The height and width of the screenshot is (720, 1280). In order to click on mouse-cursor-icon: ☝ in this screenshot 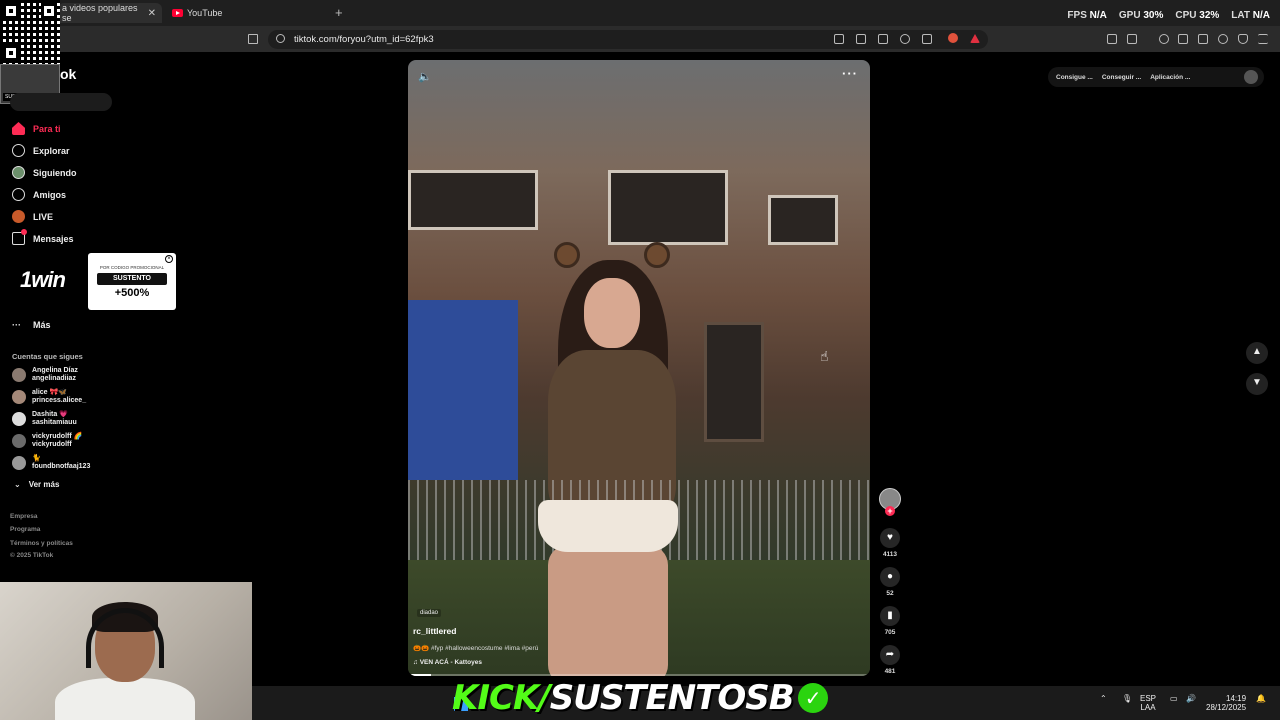, I will do `click(824, 356)`.